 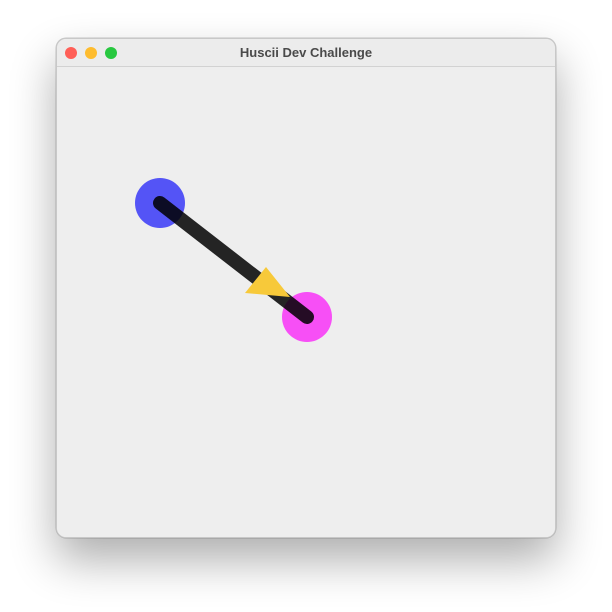 What do you see at coordinates (233, 260) in the screenshot?
I see `connector-line` at bounding box center [233, 260].